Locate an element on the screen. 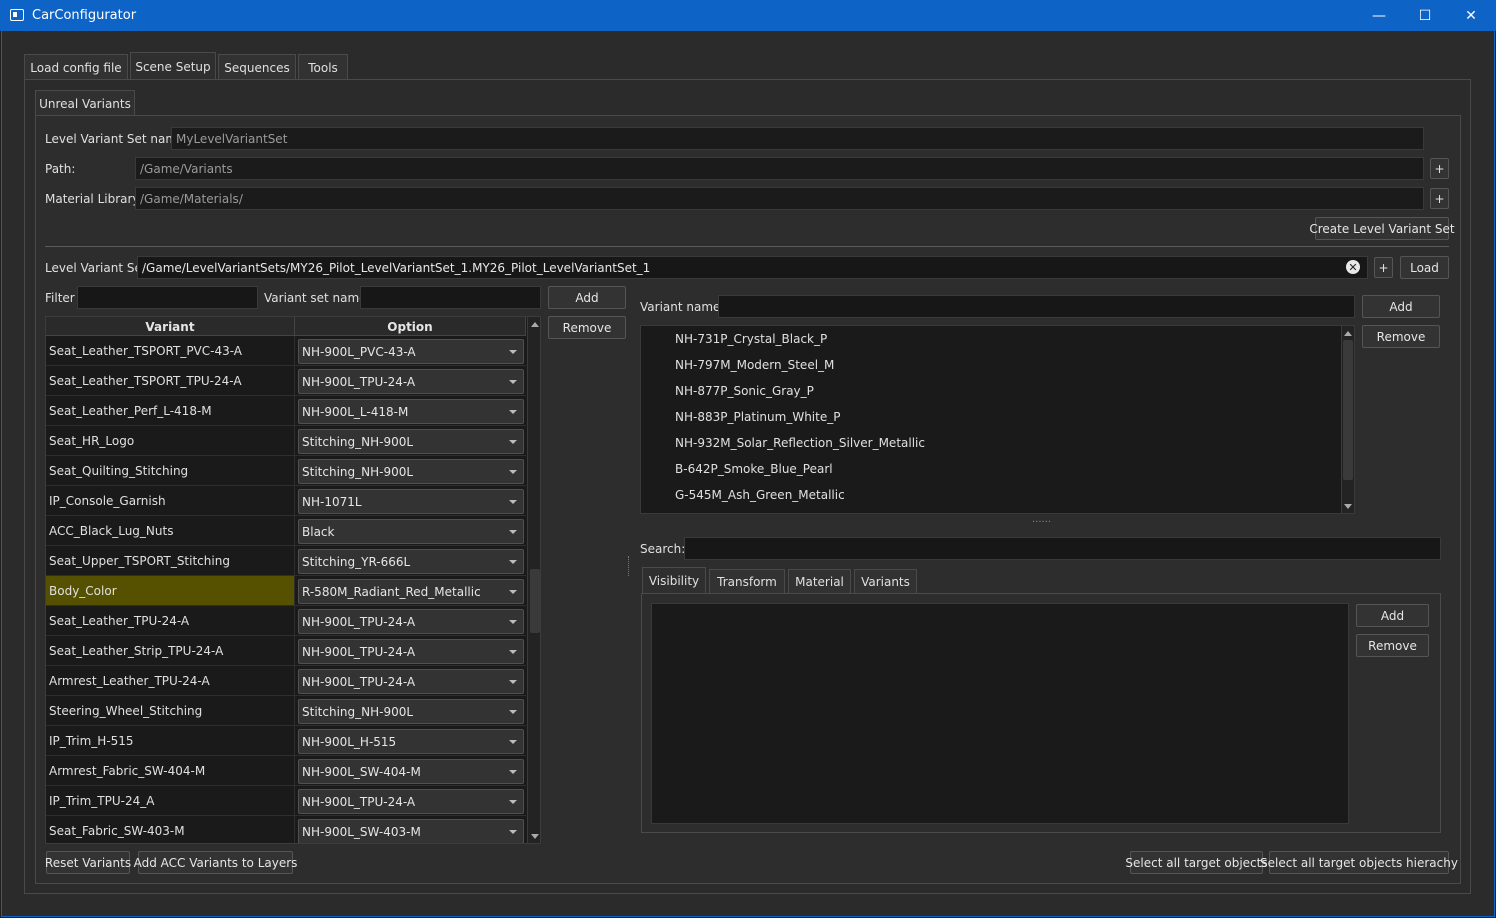 The height and width of the screenshot is (918, 1496). select-all-target-objects-hierarchy-button: Select all target objects hierachy is located at coordinates (1359, 862).